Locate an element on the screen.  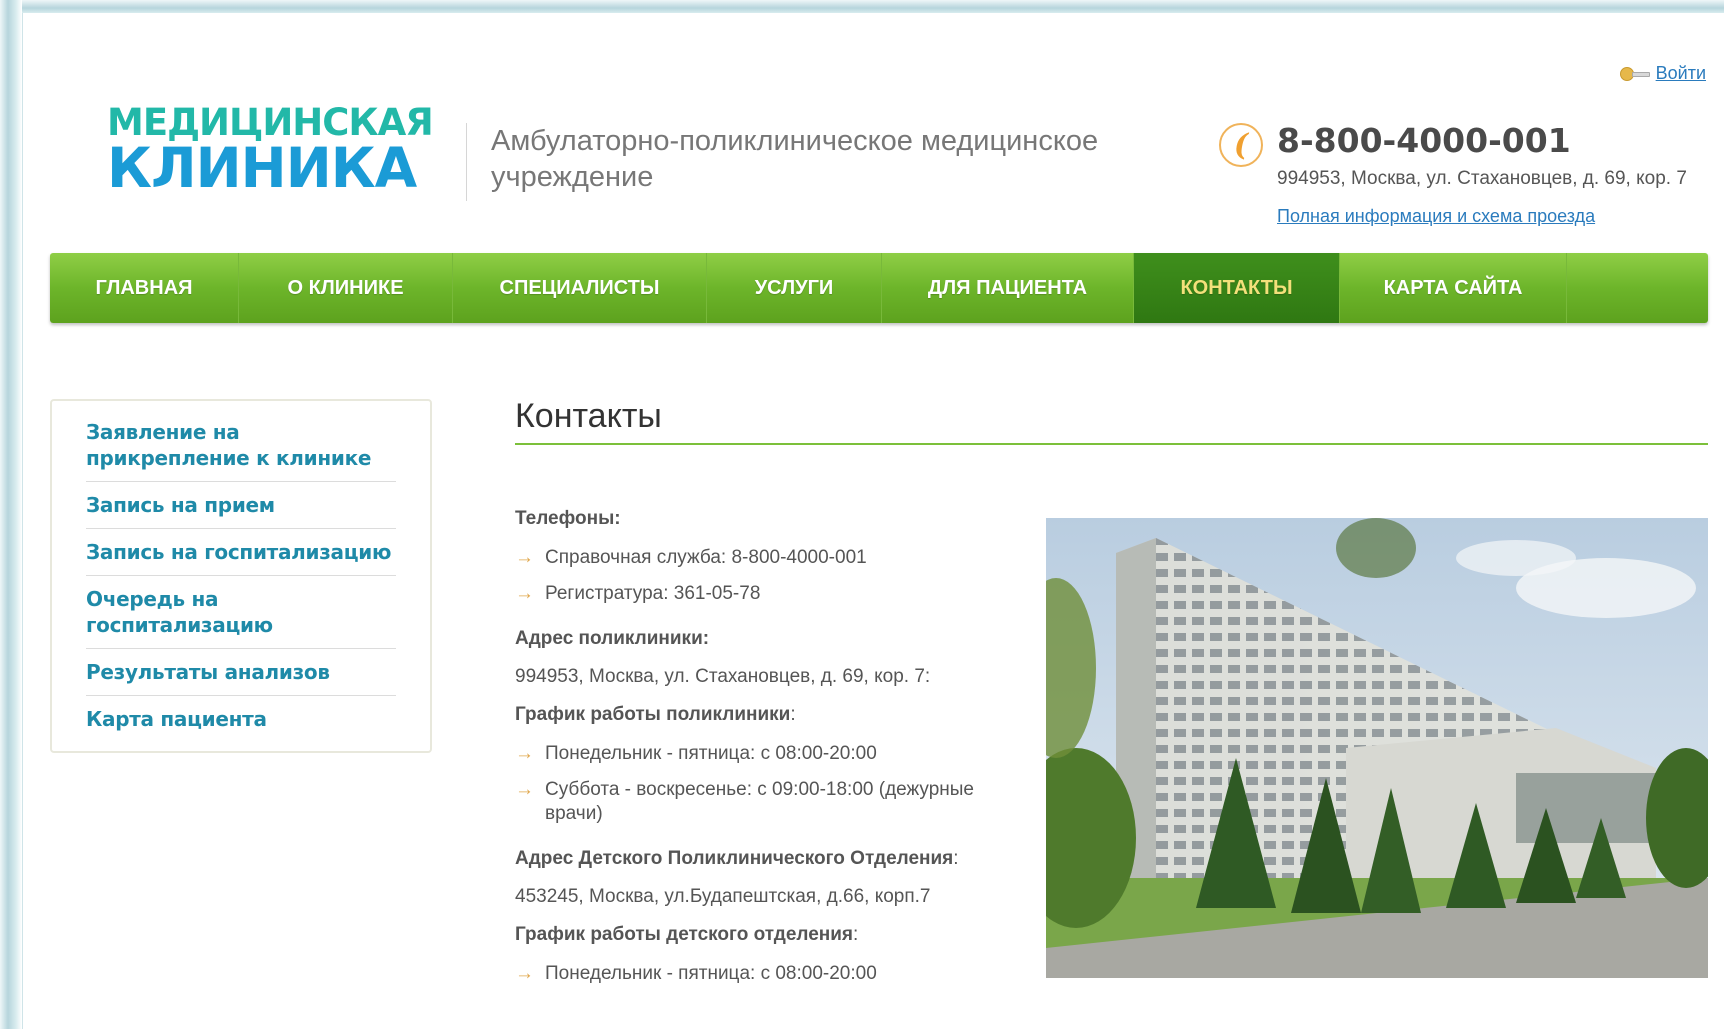
sidebar-item-test-results: Результаты анализов is located at coordinates (241, 672).